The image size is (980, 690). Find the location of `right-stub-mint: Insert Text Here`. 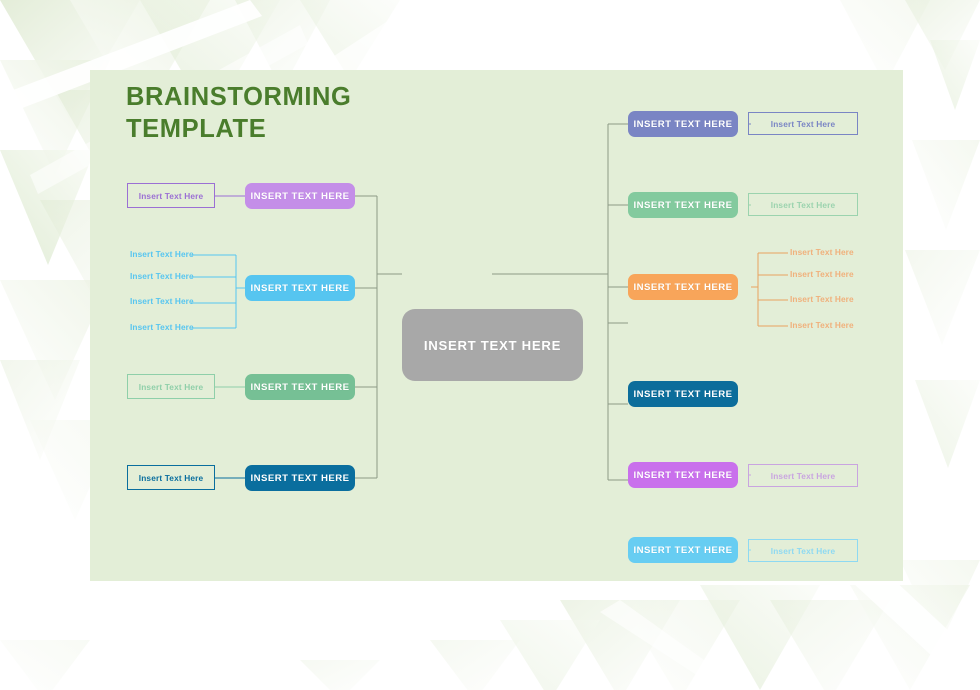

right-stub-mint: Insert Text Here is located at coordinates (803, 204).